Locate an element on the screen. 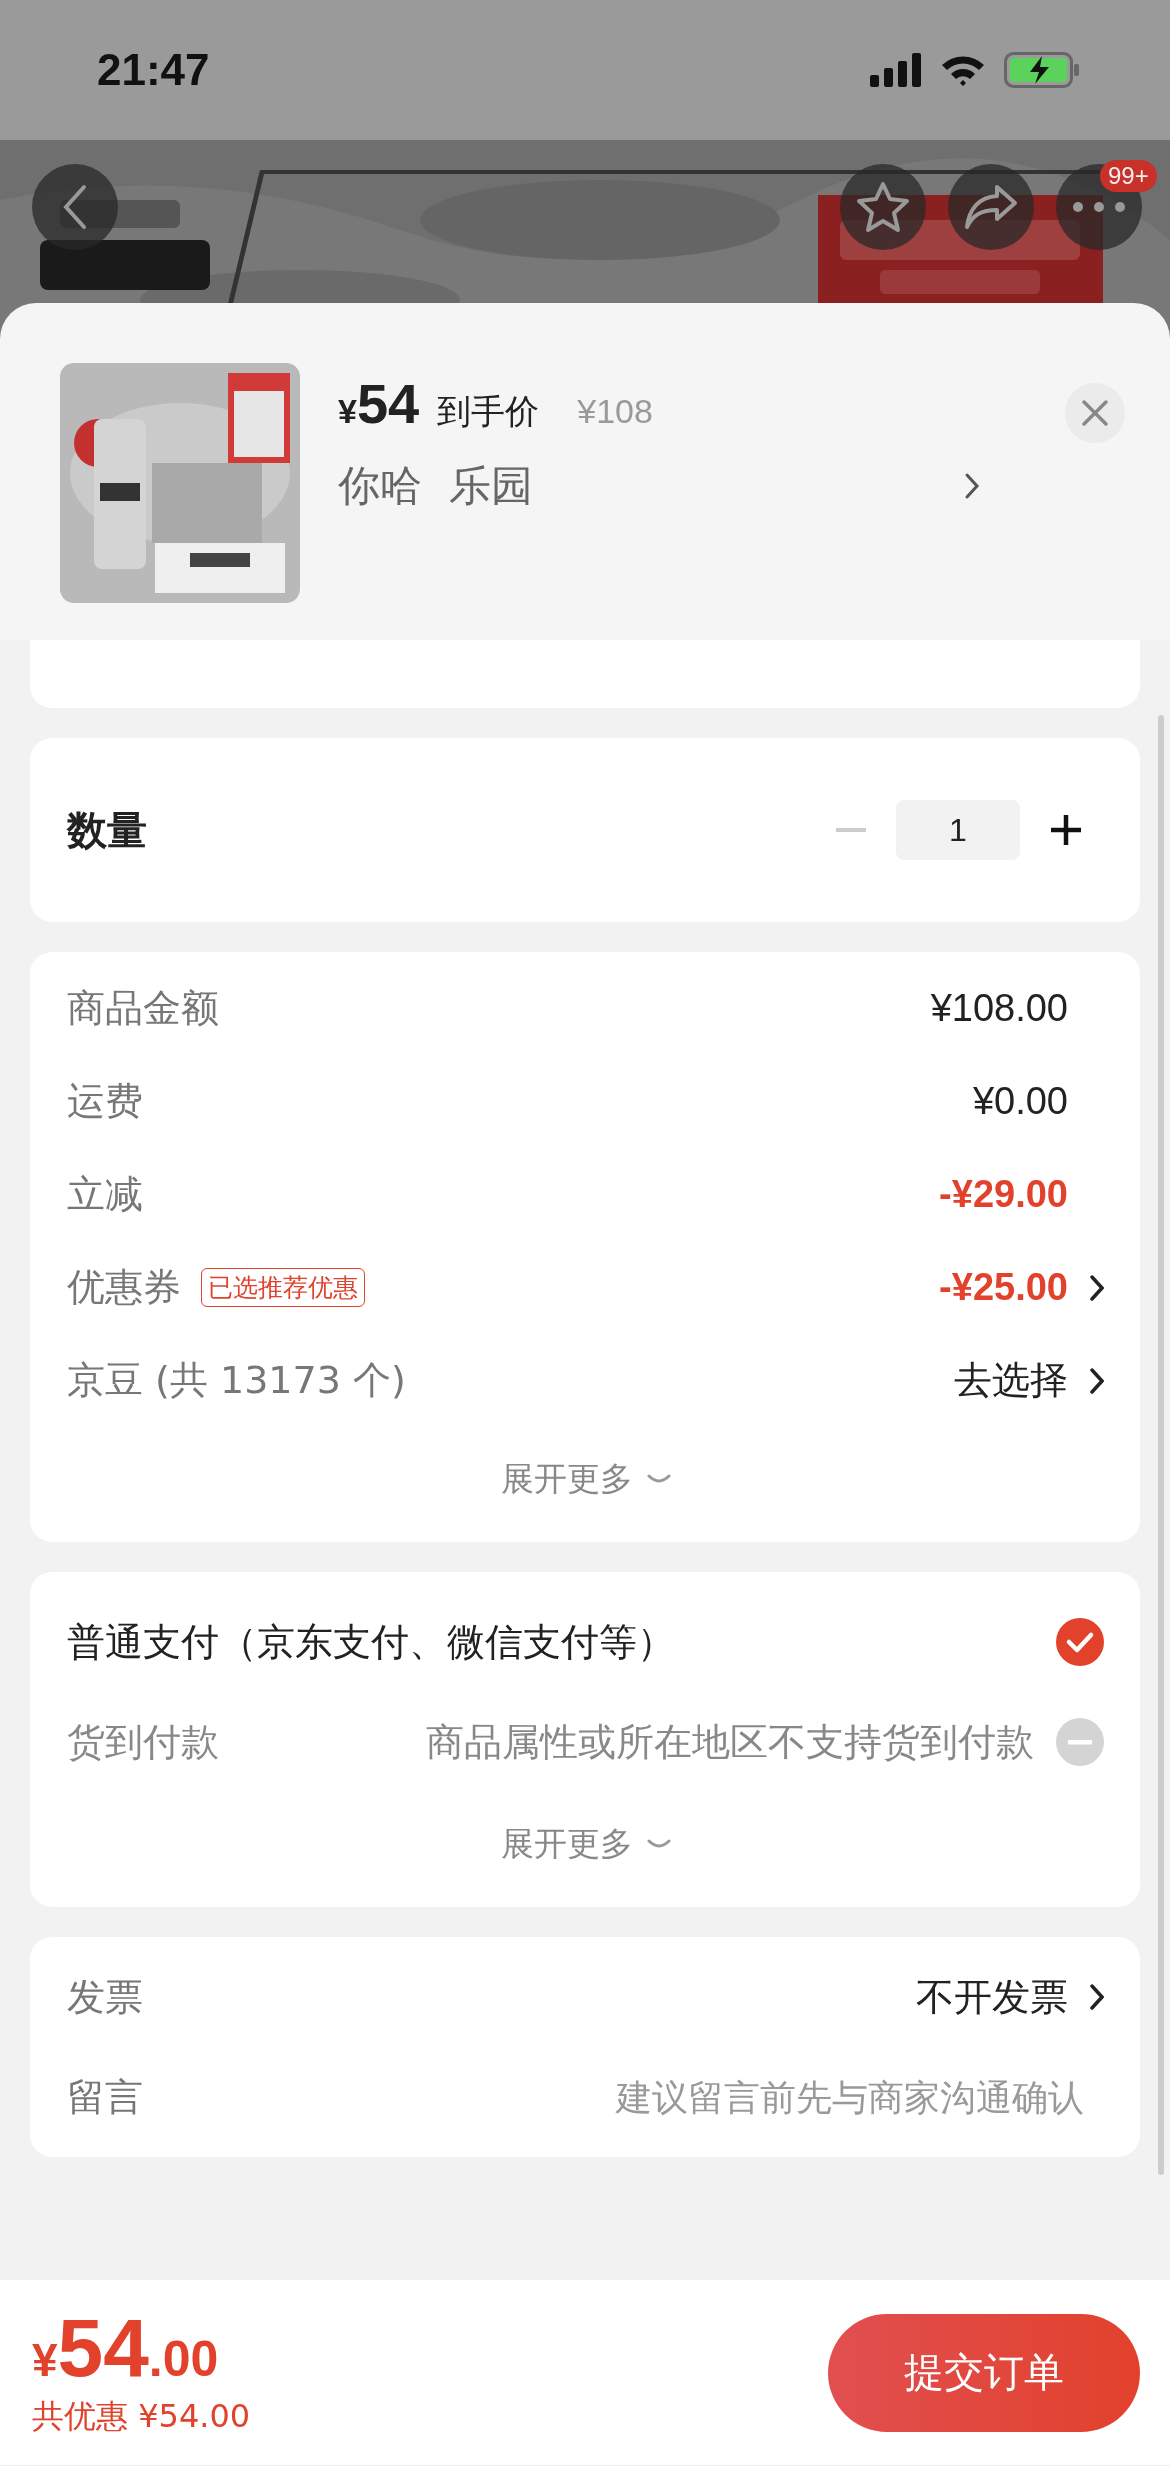  original-price: ¥108 is located at coordinates (615, 411).